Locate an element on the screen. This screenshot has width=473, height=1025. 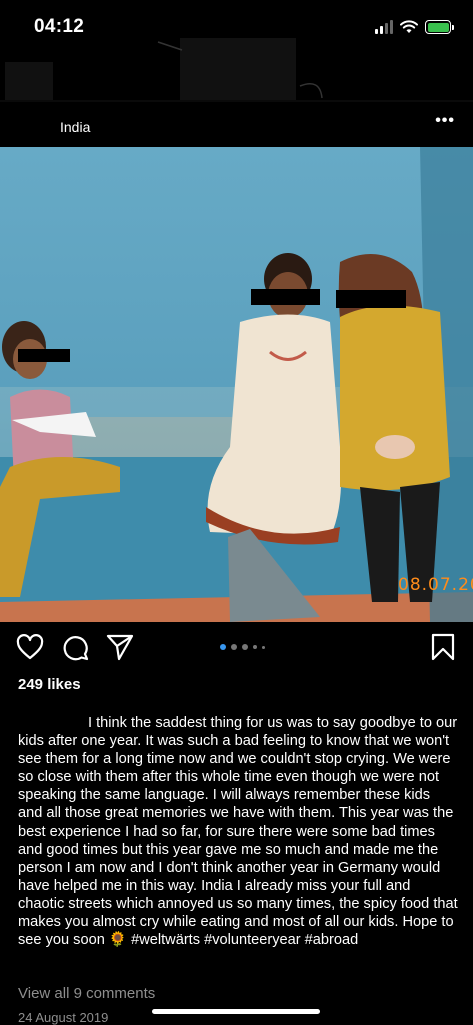
status-icons is located at coordinates (414, 27).